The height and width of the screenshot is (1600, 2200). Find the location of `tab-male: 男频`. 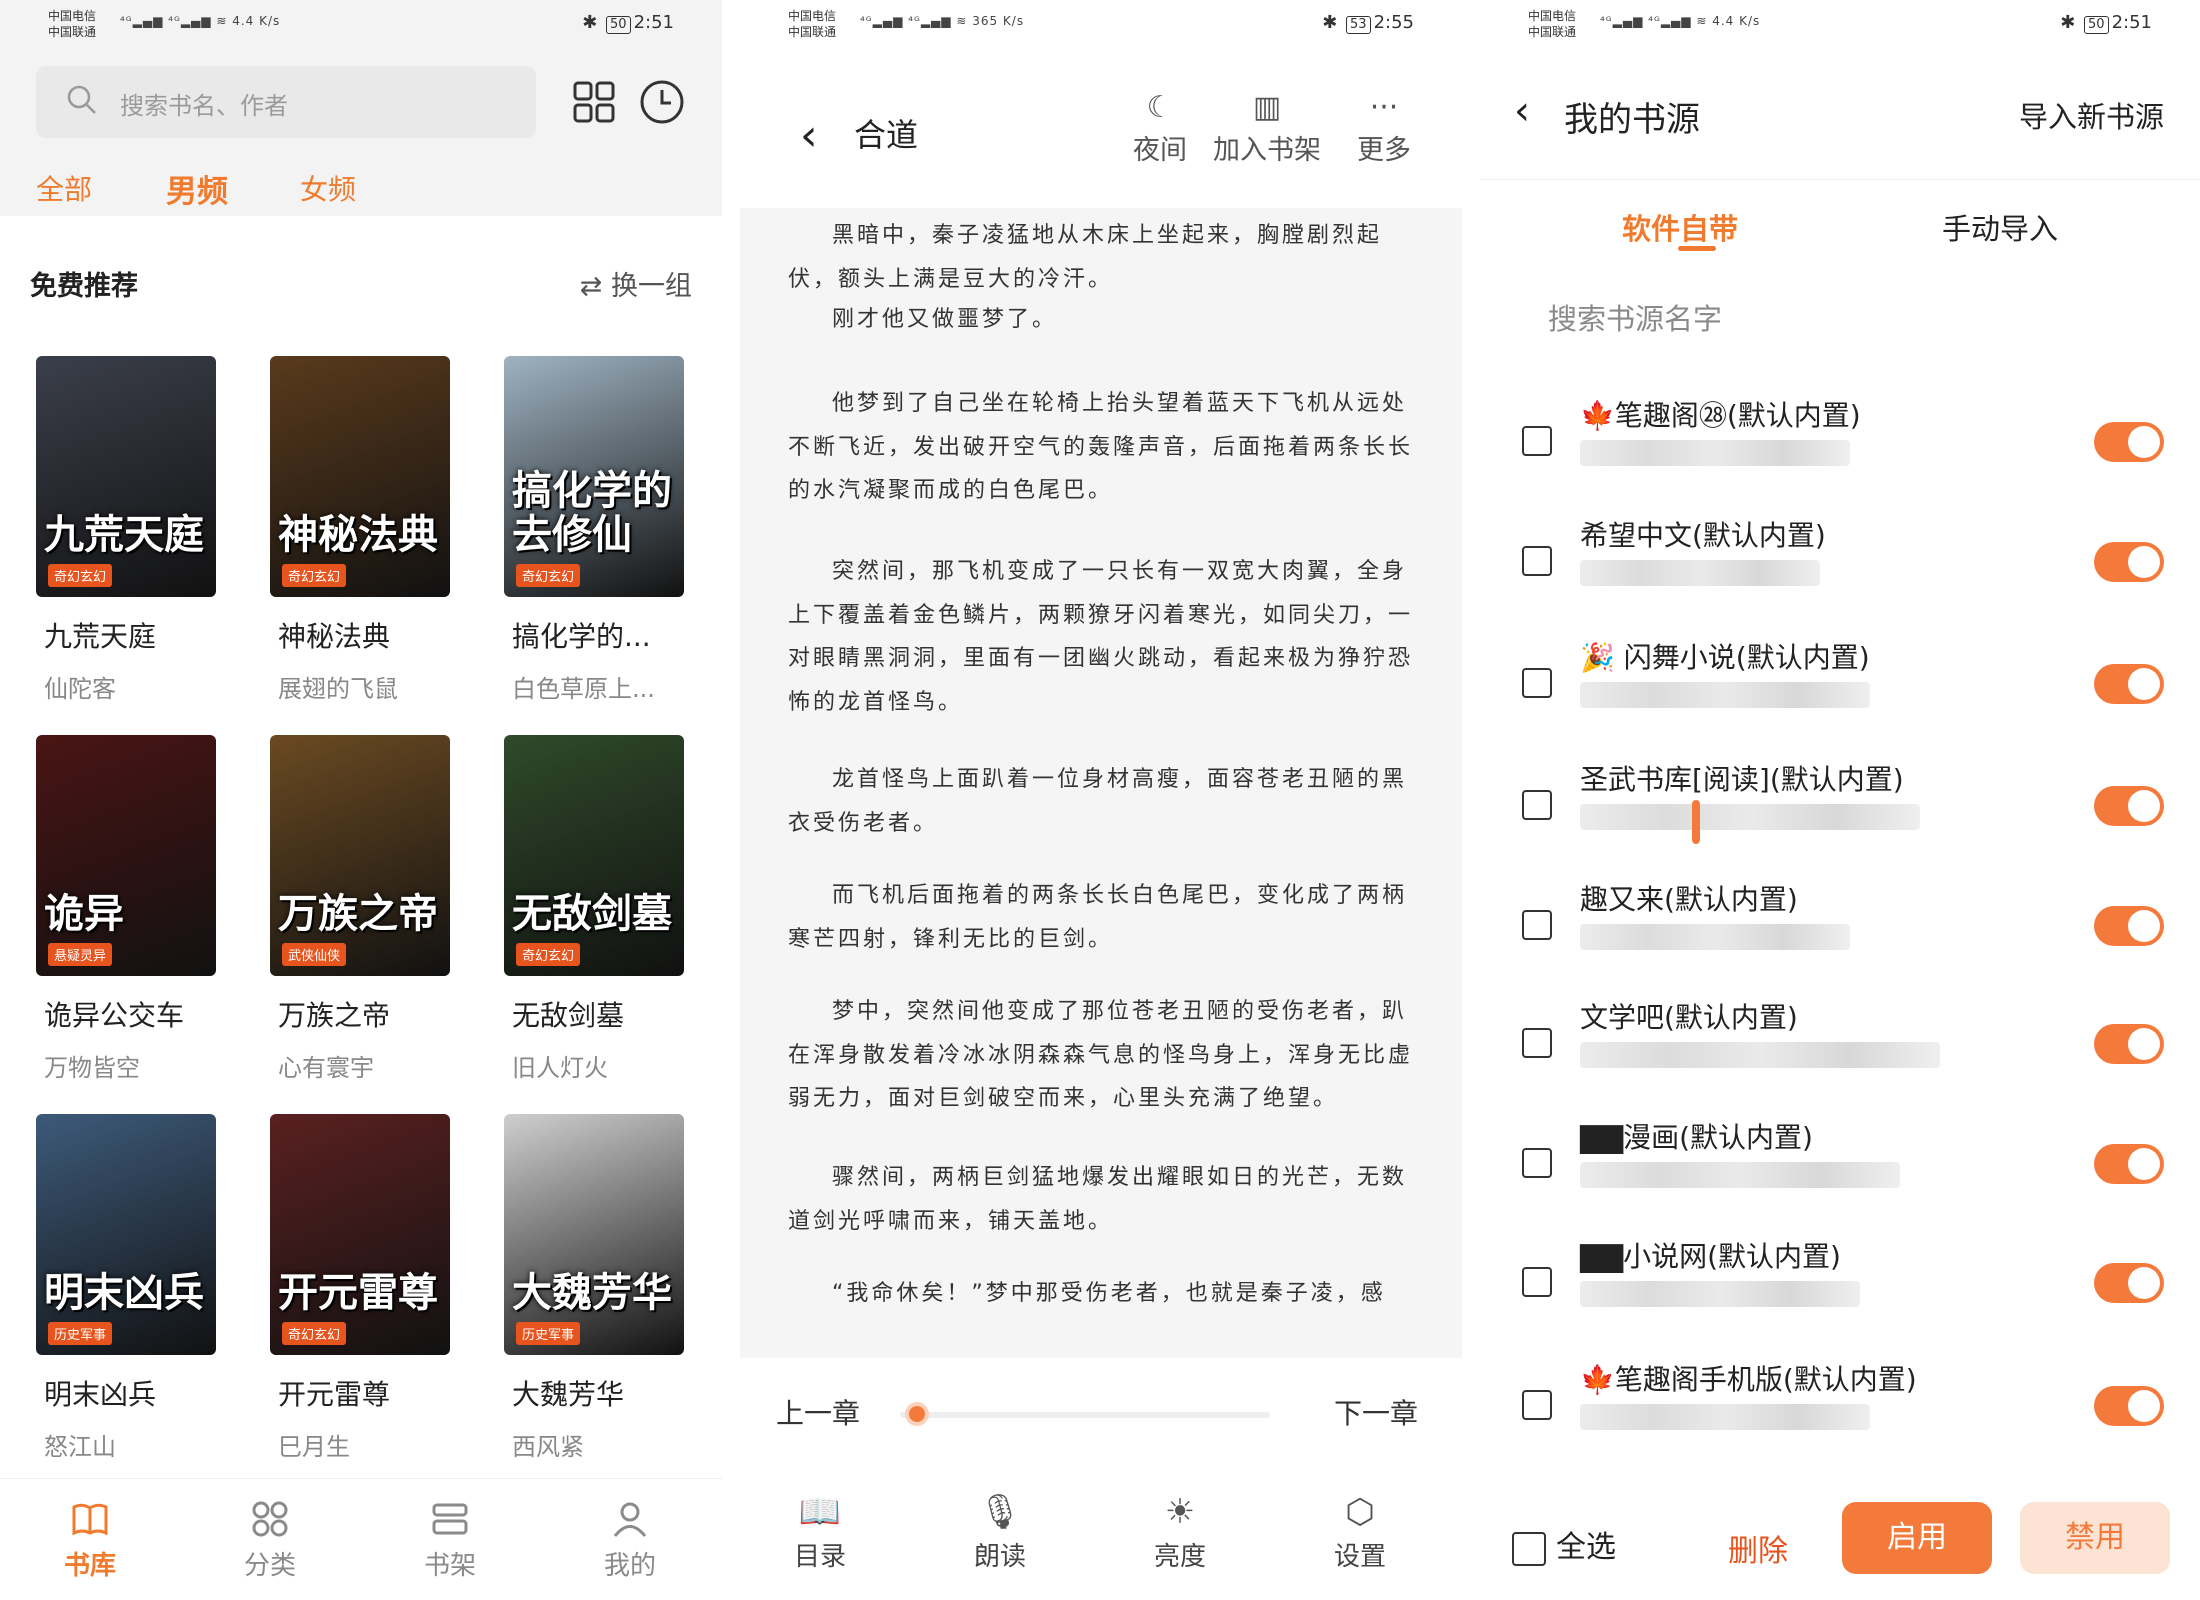

tab-male: 男频 is located at coordinates (197, 188).